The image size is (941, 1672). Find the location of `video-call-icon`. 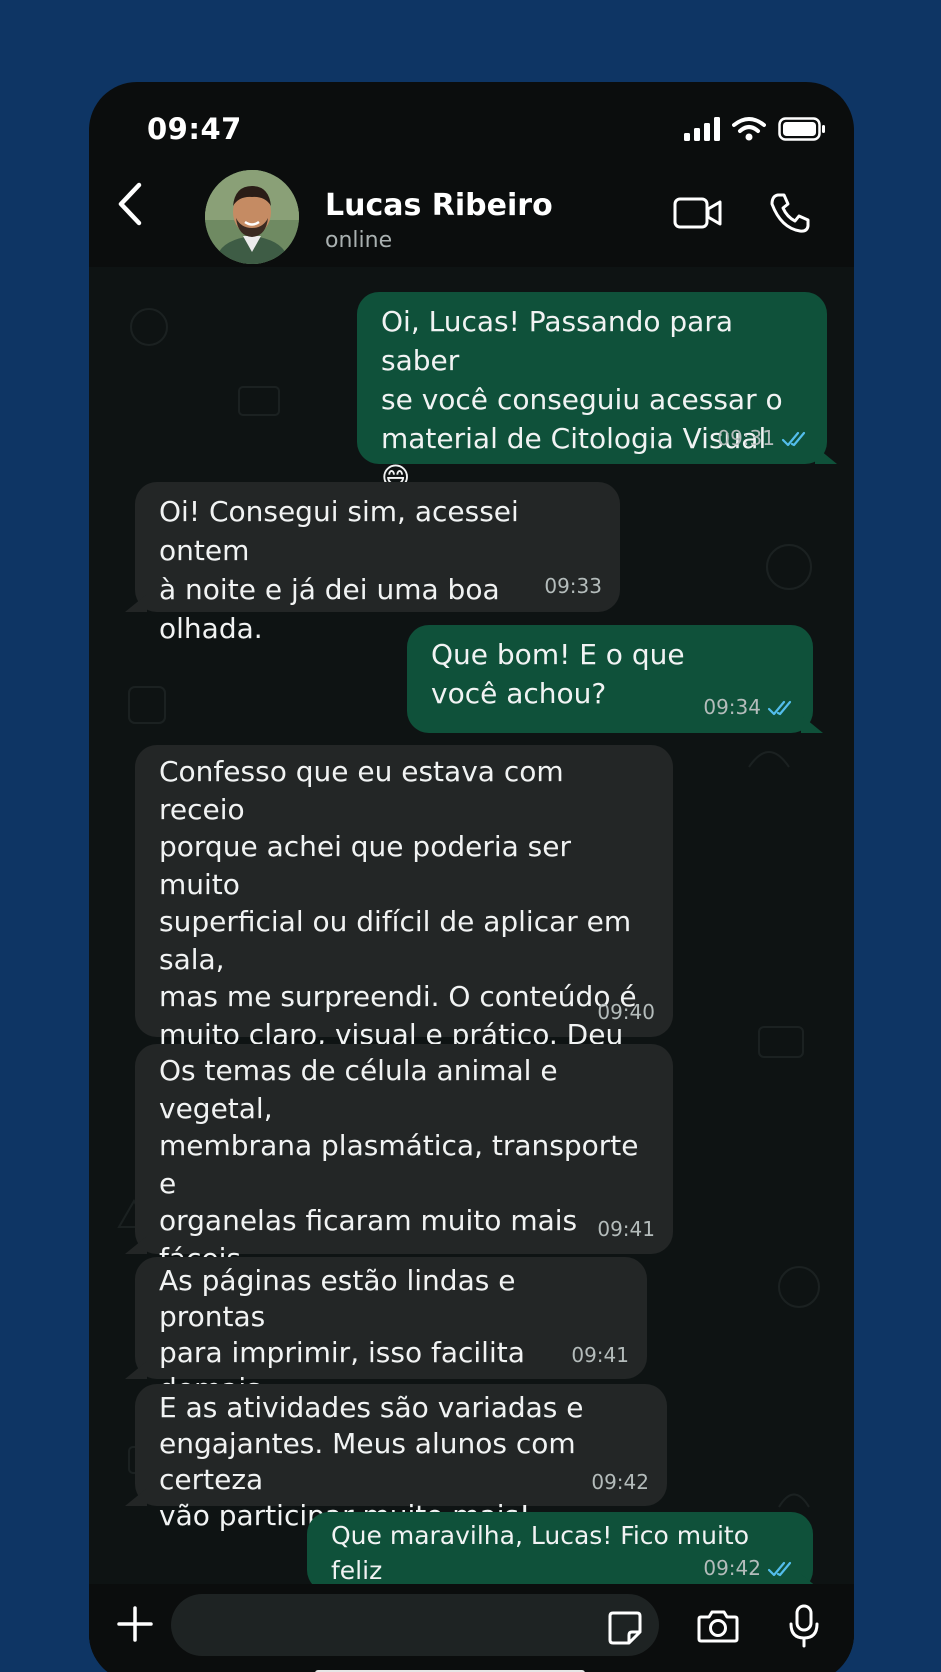

video-call-icon is located at coordinates (698, 213).